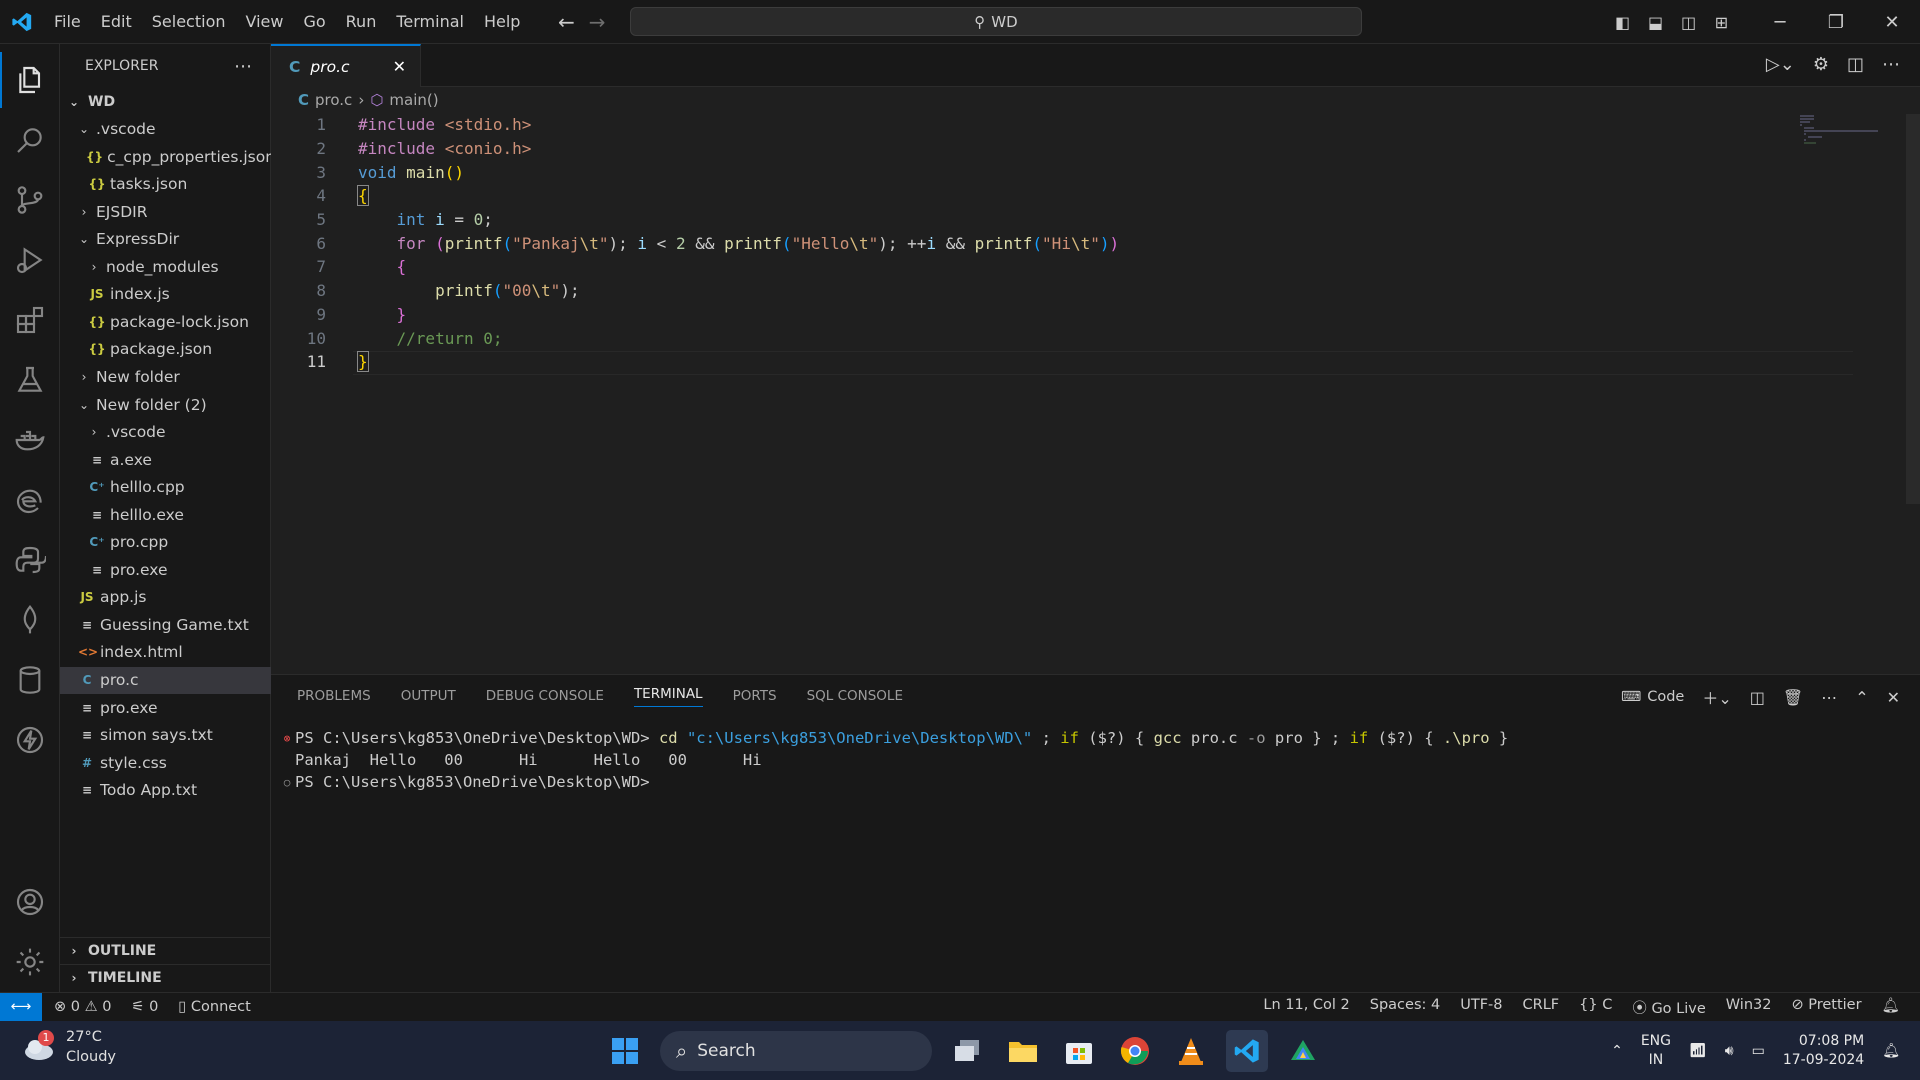 This screenshot has height=1080, width=1920. I want to click on run-debug-icon, so click(30, 260).